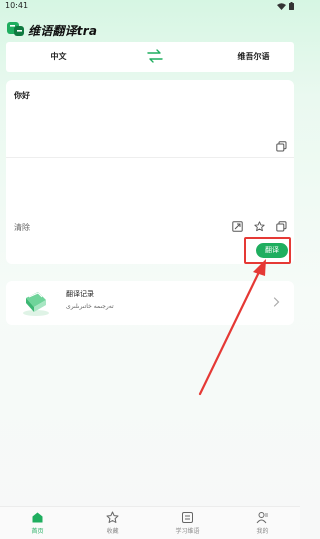  Describe the element at coordinates (90, 306) in the screenshot. I see `history-subtitle: تەرجىمە خاتىرىلىرى` at that location.